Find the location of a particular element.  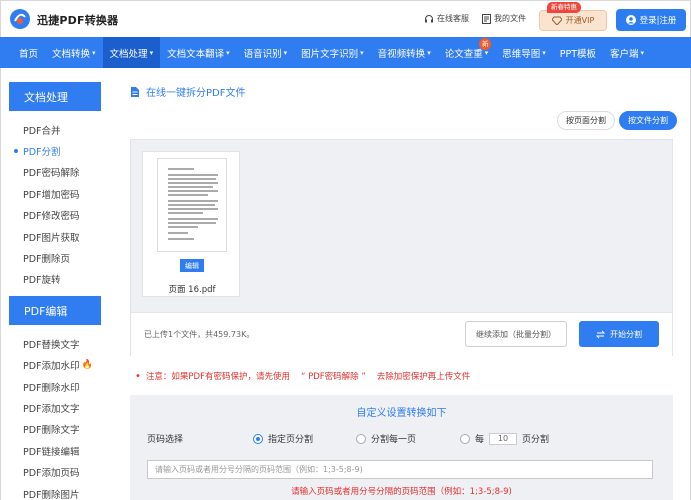

nav-item-3: 文档文本翻译 ▾ is located at coordinates (198, 52).